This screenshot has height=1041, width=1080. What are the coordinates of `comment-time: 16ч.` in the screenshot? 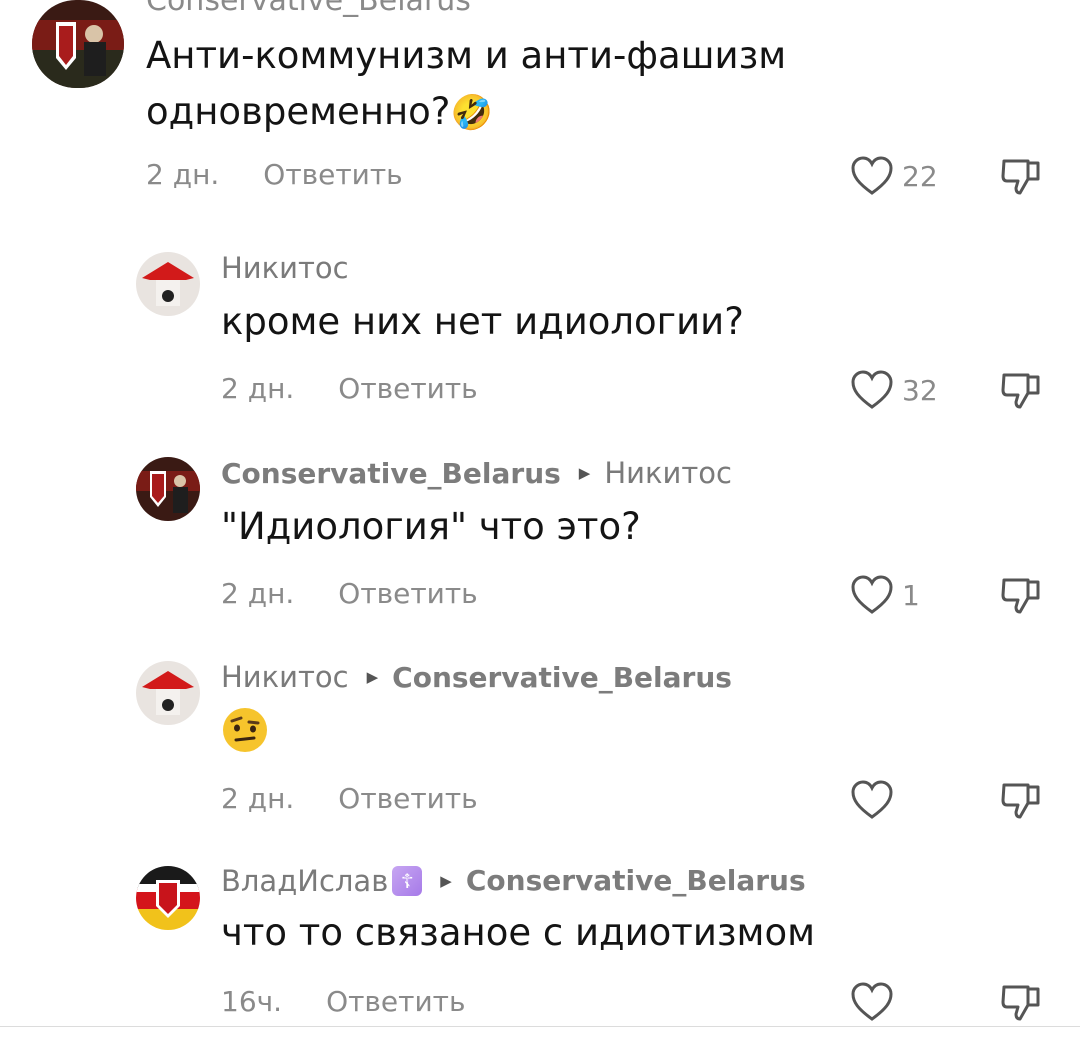 It's located at (252, 1001).